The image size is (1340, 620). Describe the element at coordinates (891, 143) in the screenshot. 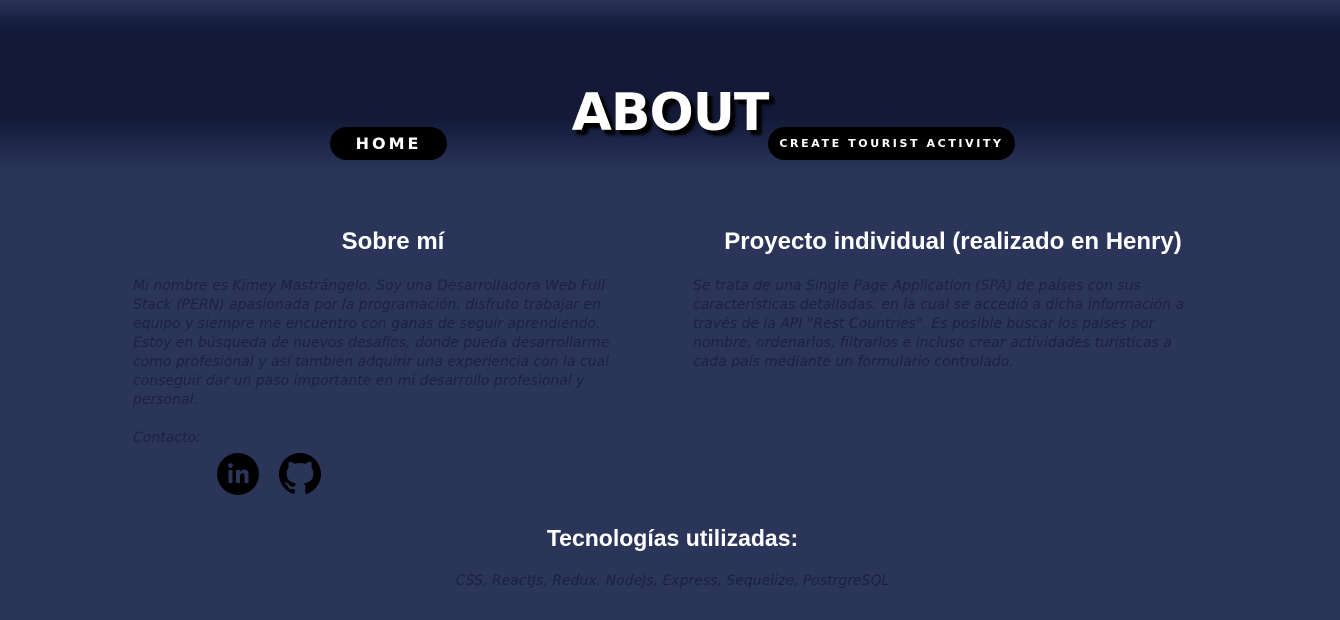

I see `create-tourist-activity-button: CREATE TOURIST ACTIVITY` at that location.